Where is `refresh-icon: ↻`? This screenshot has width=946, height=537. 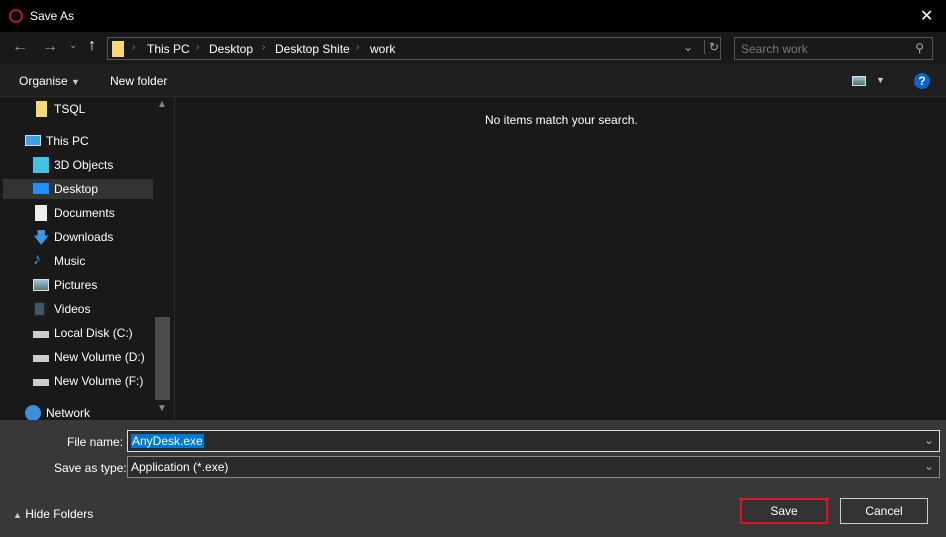 refresh-icon: ↻ is located at coordinates (711, 47).